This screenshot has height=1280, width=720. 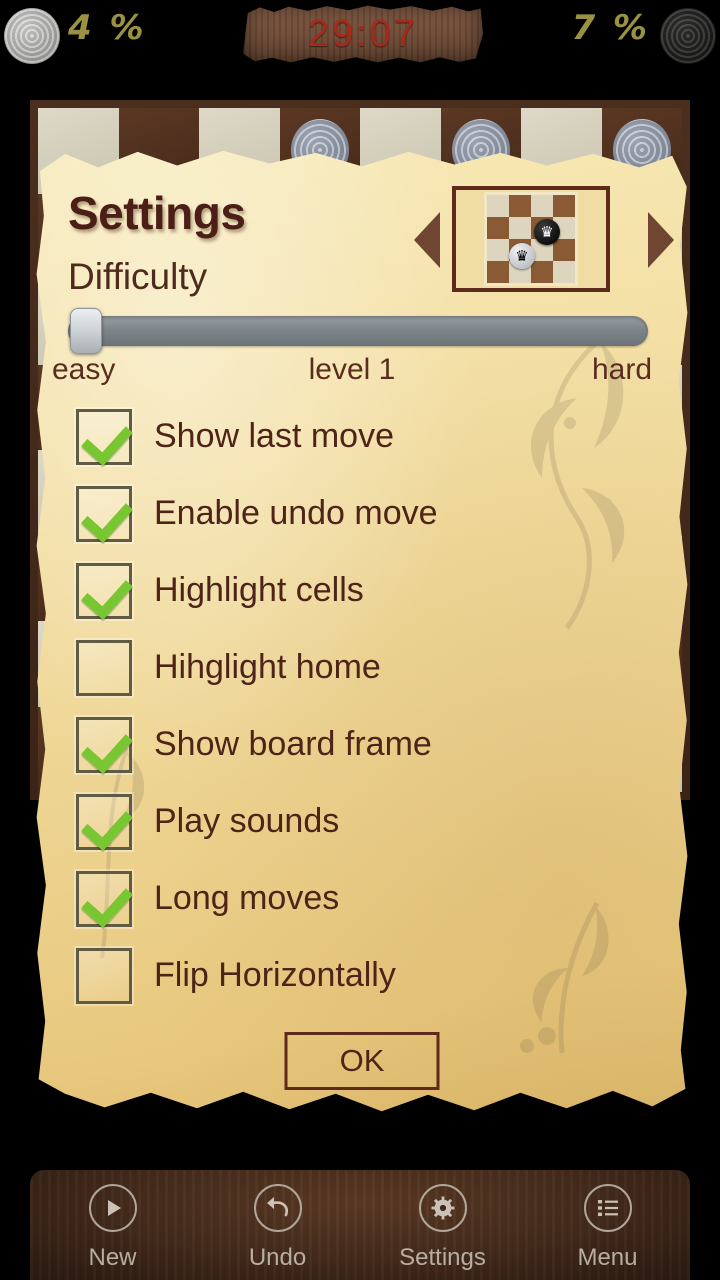 I want to click on difficulty-label: Difficulty, so click(x=138, y=276).